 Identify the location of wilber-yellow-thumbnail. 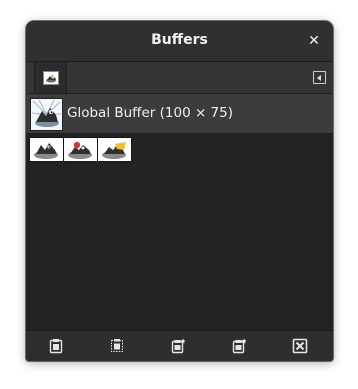
(114, 149).